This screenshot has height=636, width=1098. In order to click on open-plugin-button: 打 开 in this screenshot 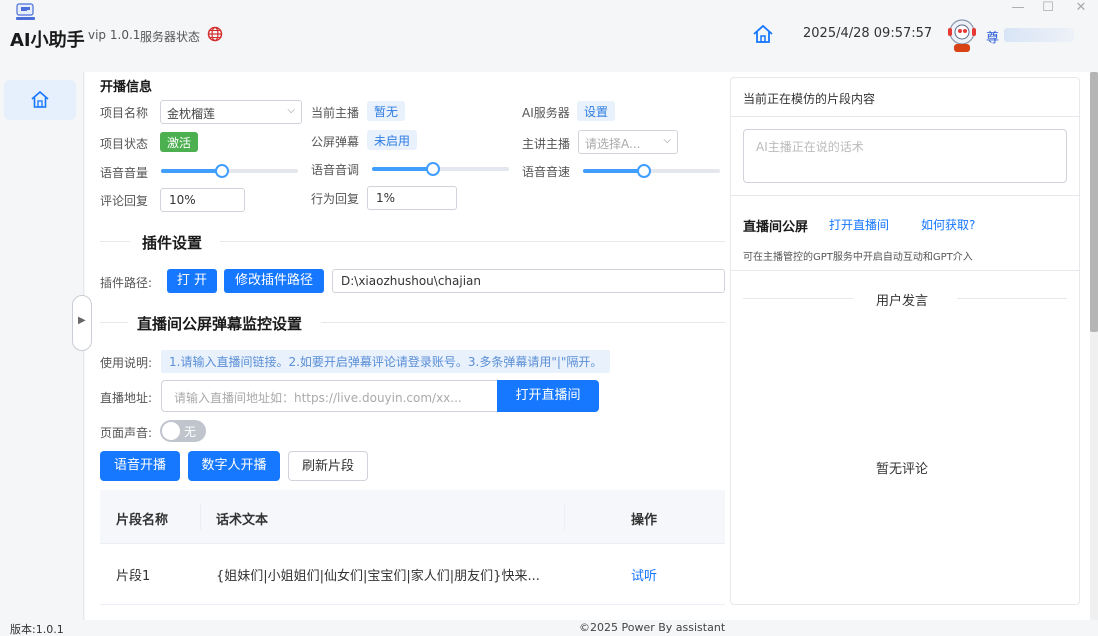, I will do `click(192, 281)`.